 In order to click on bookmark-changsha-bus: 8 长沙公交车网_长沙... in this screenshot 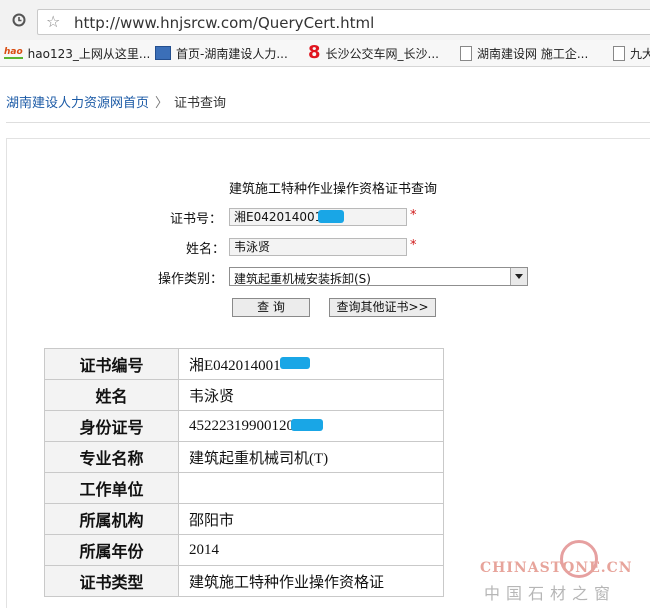, I will do `click(373, 53)`.